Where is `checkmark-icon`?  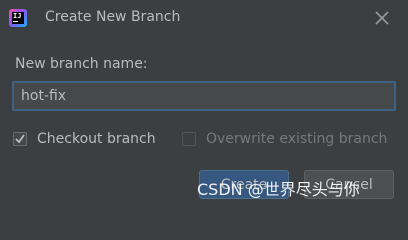
checkmark-icon is located at coordinates (20, 139).